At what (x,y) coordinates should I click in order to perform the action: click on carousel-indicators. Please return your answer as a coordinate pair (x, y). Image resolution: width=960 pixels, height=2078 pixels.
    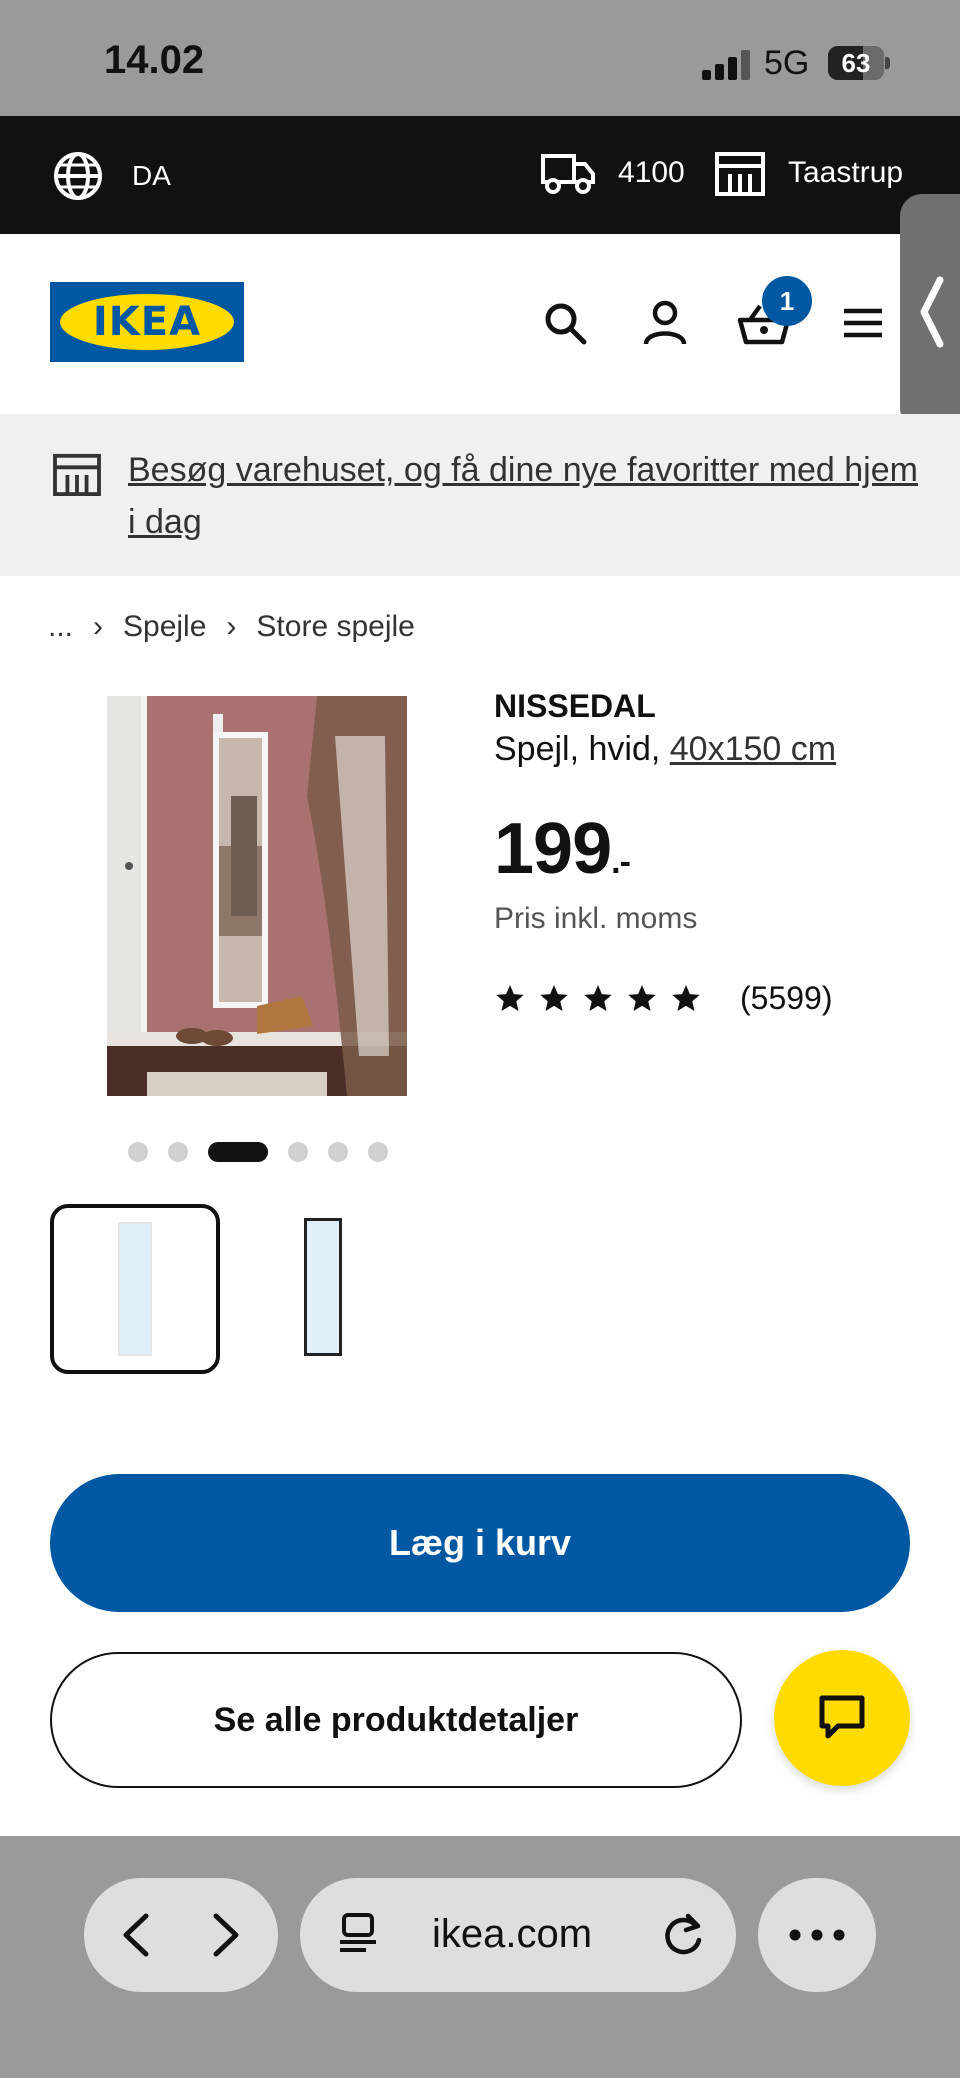
    Looking at the image, I should click on (268, 1152).